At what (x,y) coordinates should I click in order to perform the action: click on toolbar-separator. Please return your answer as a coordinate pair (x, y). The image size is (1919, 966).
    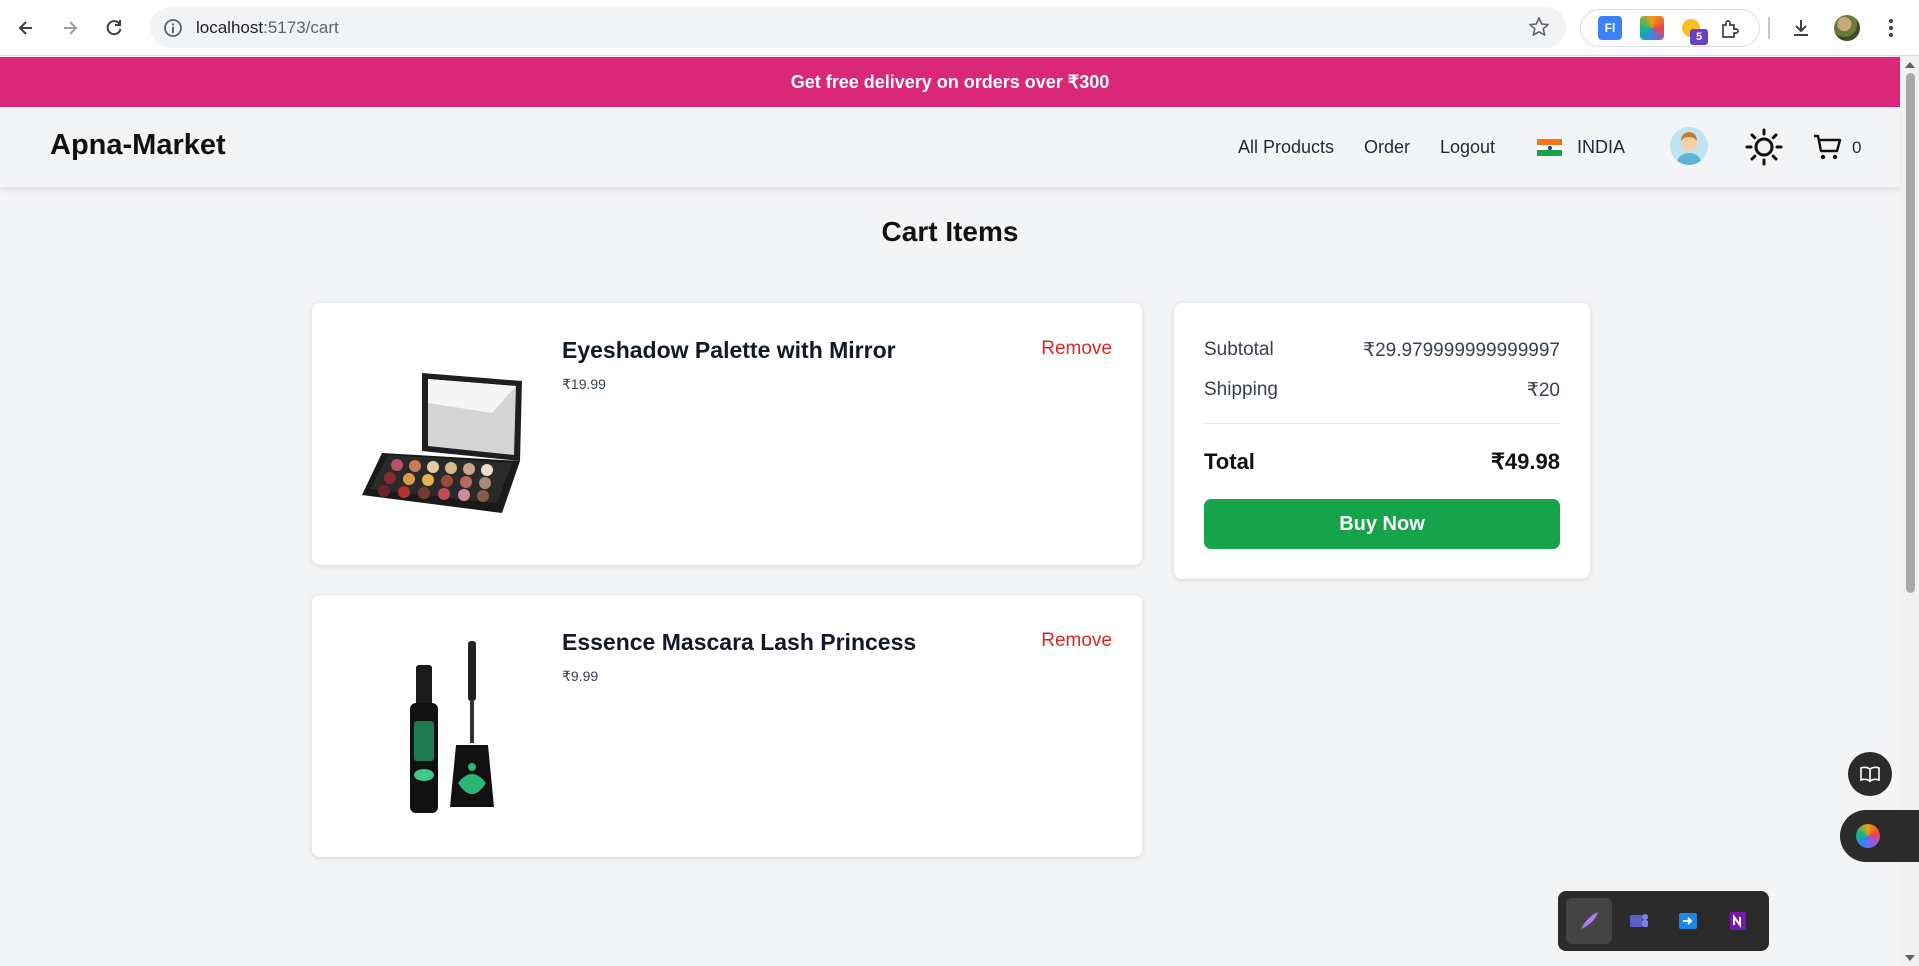
    Looking at the image, I should click on (1769, 28).